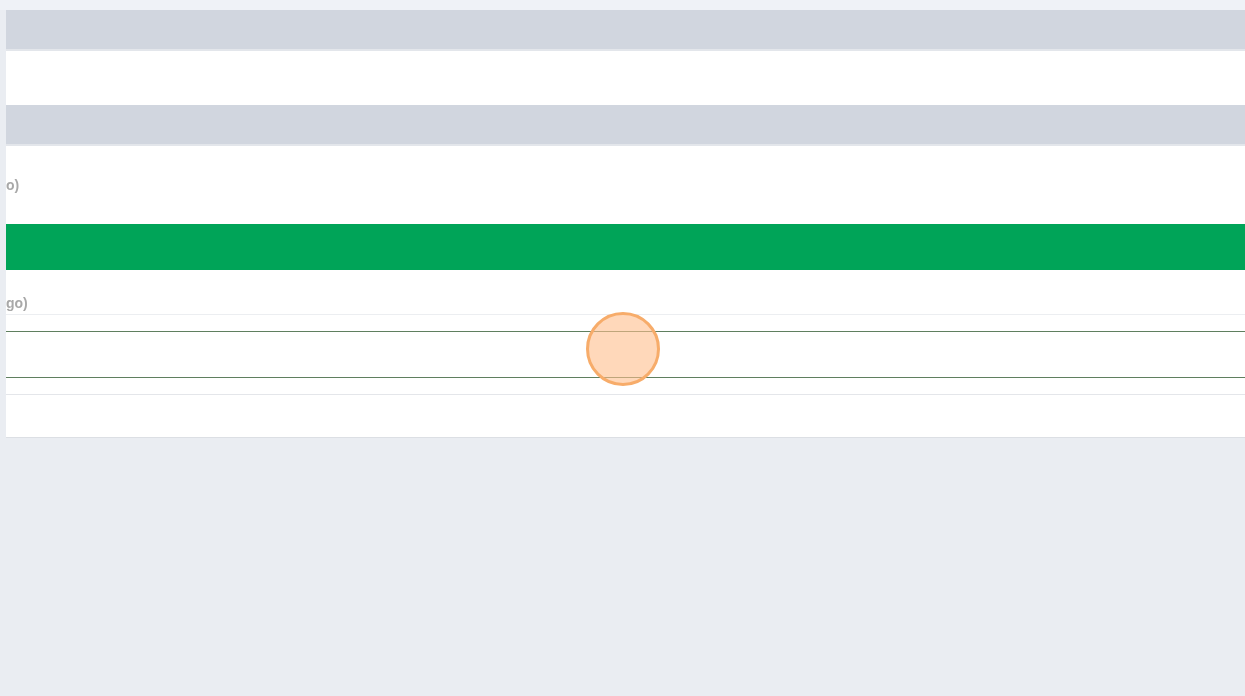  Describe the element at coordinates (625, 354) in the screenshot. I see `input-field` at that location.